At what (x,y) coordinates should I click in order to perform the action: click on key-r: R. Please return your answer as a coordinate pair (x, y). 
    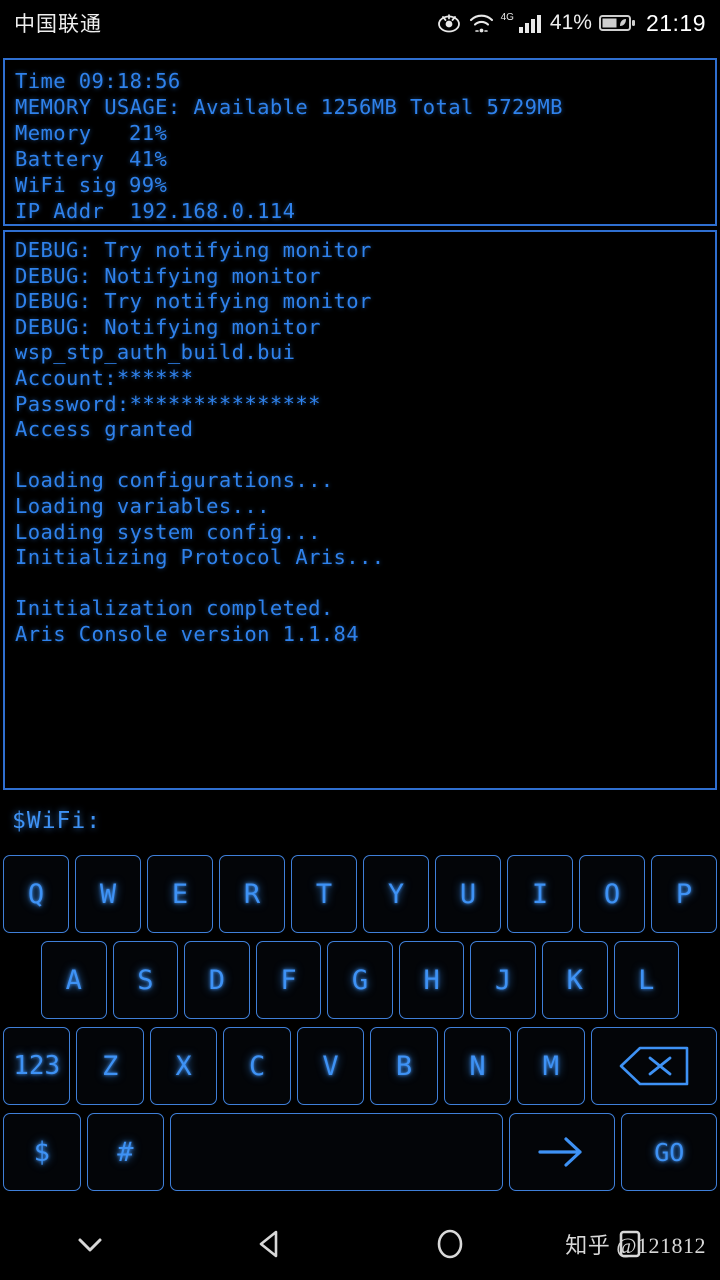
    Looking at the image, I should click on (252, 894).